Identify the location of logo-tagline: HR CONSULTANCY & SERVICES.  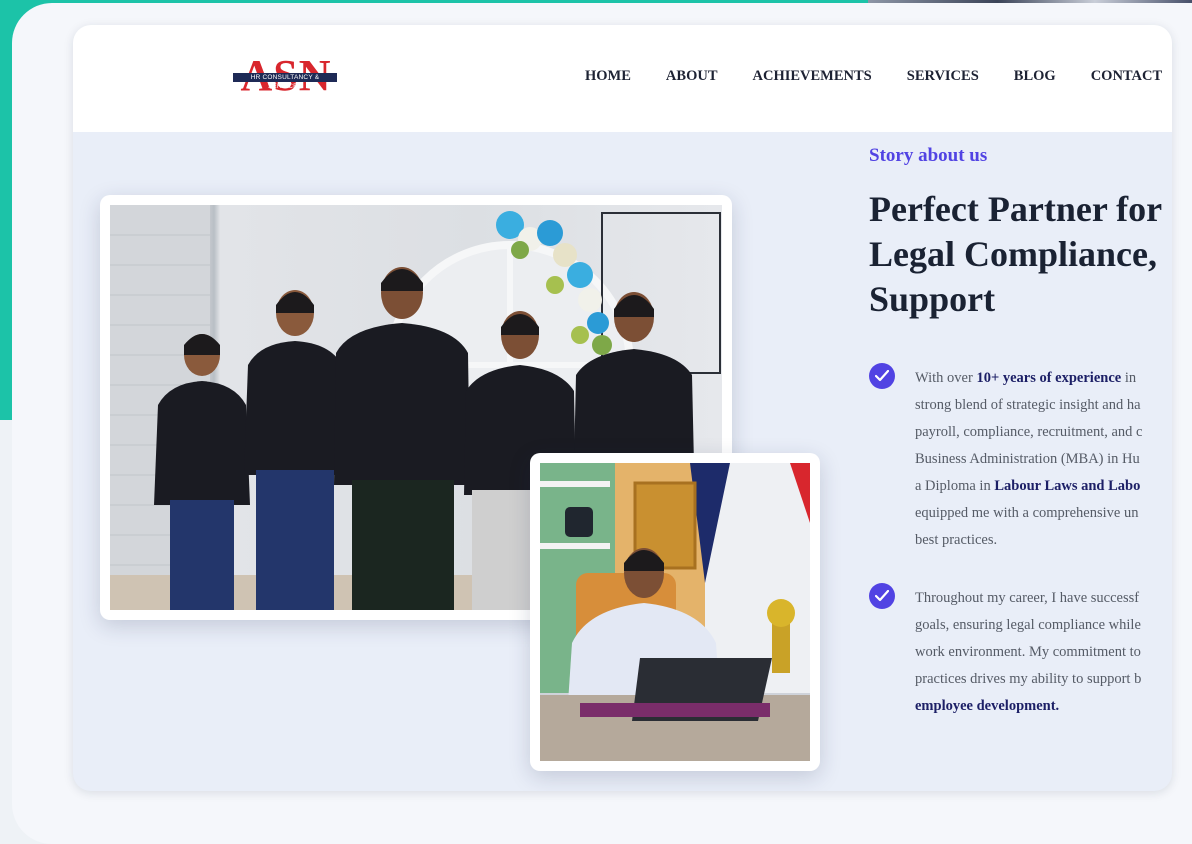
(285, 81).